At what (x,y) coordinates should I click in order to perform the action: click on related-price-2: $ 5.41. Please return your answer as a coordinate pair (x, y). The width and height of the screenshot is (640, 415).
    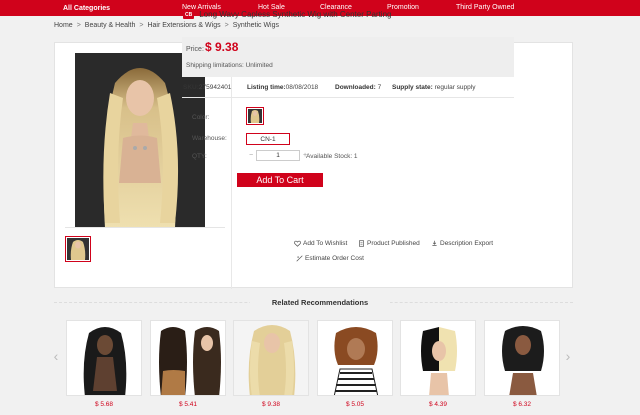
    Looking at the image, I should click on (188, 404).